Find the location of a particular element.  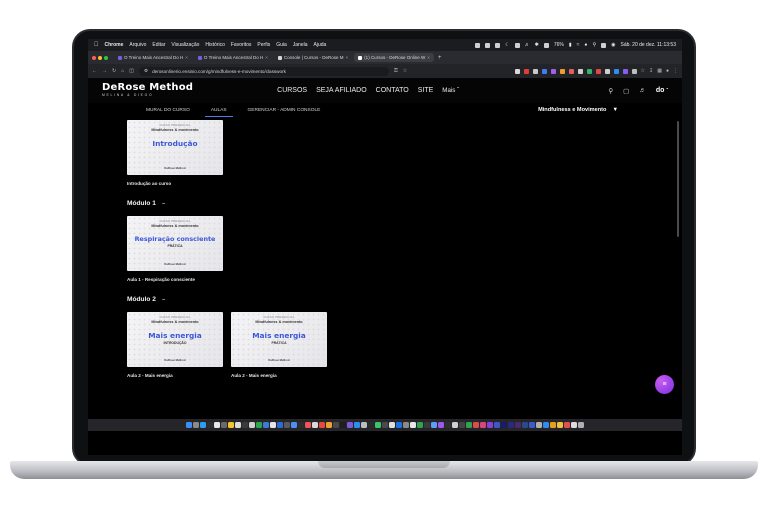

back-icon: ← is located at coordinates (94, 71).